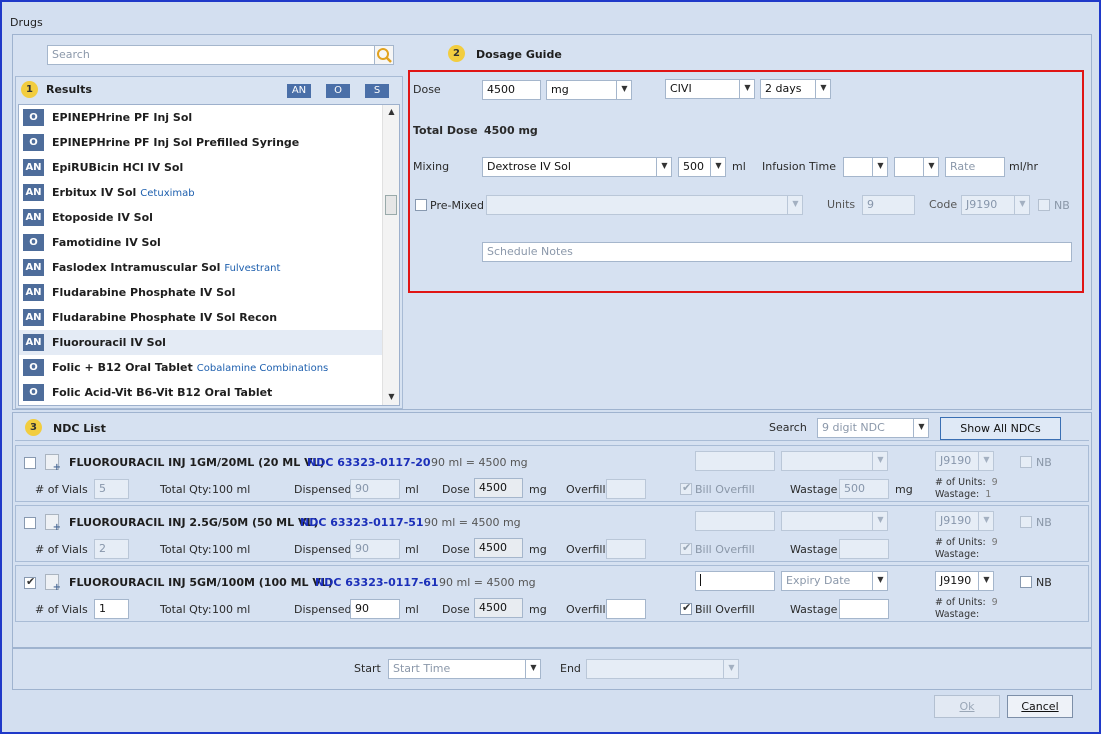 The width and height of the screenshot is (1101, 734). What do you see at coordinates (464, 669) in the screenshot?
I see `start-time-select: Start Time ▼` at bounding box center [464, 669].